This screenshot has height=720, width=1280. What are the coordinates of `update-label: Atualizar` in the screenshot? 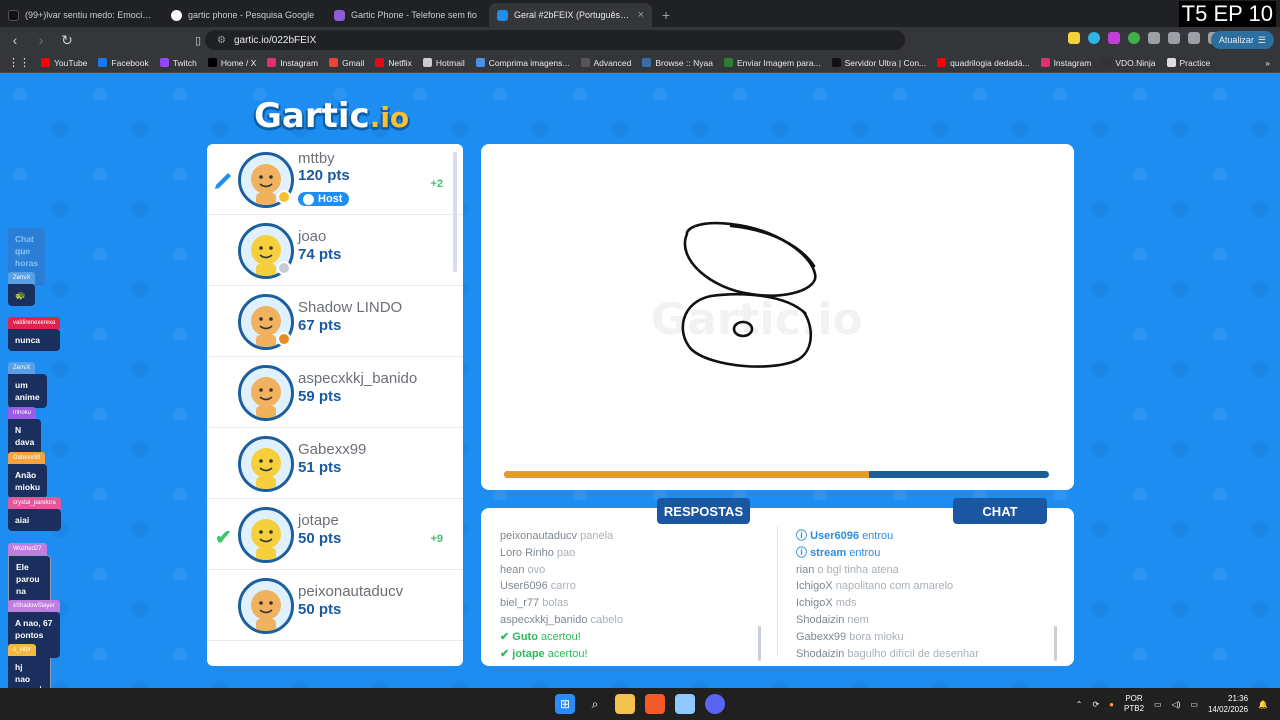 It's located at (1236, 40).